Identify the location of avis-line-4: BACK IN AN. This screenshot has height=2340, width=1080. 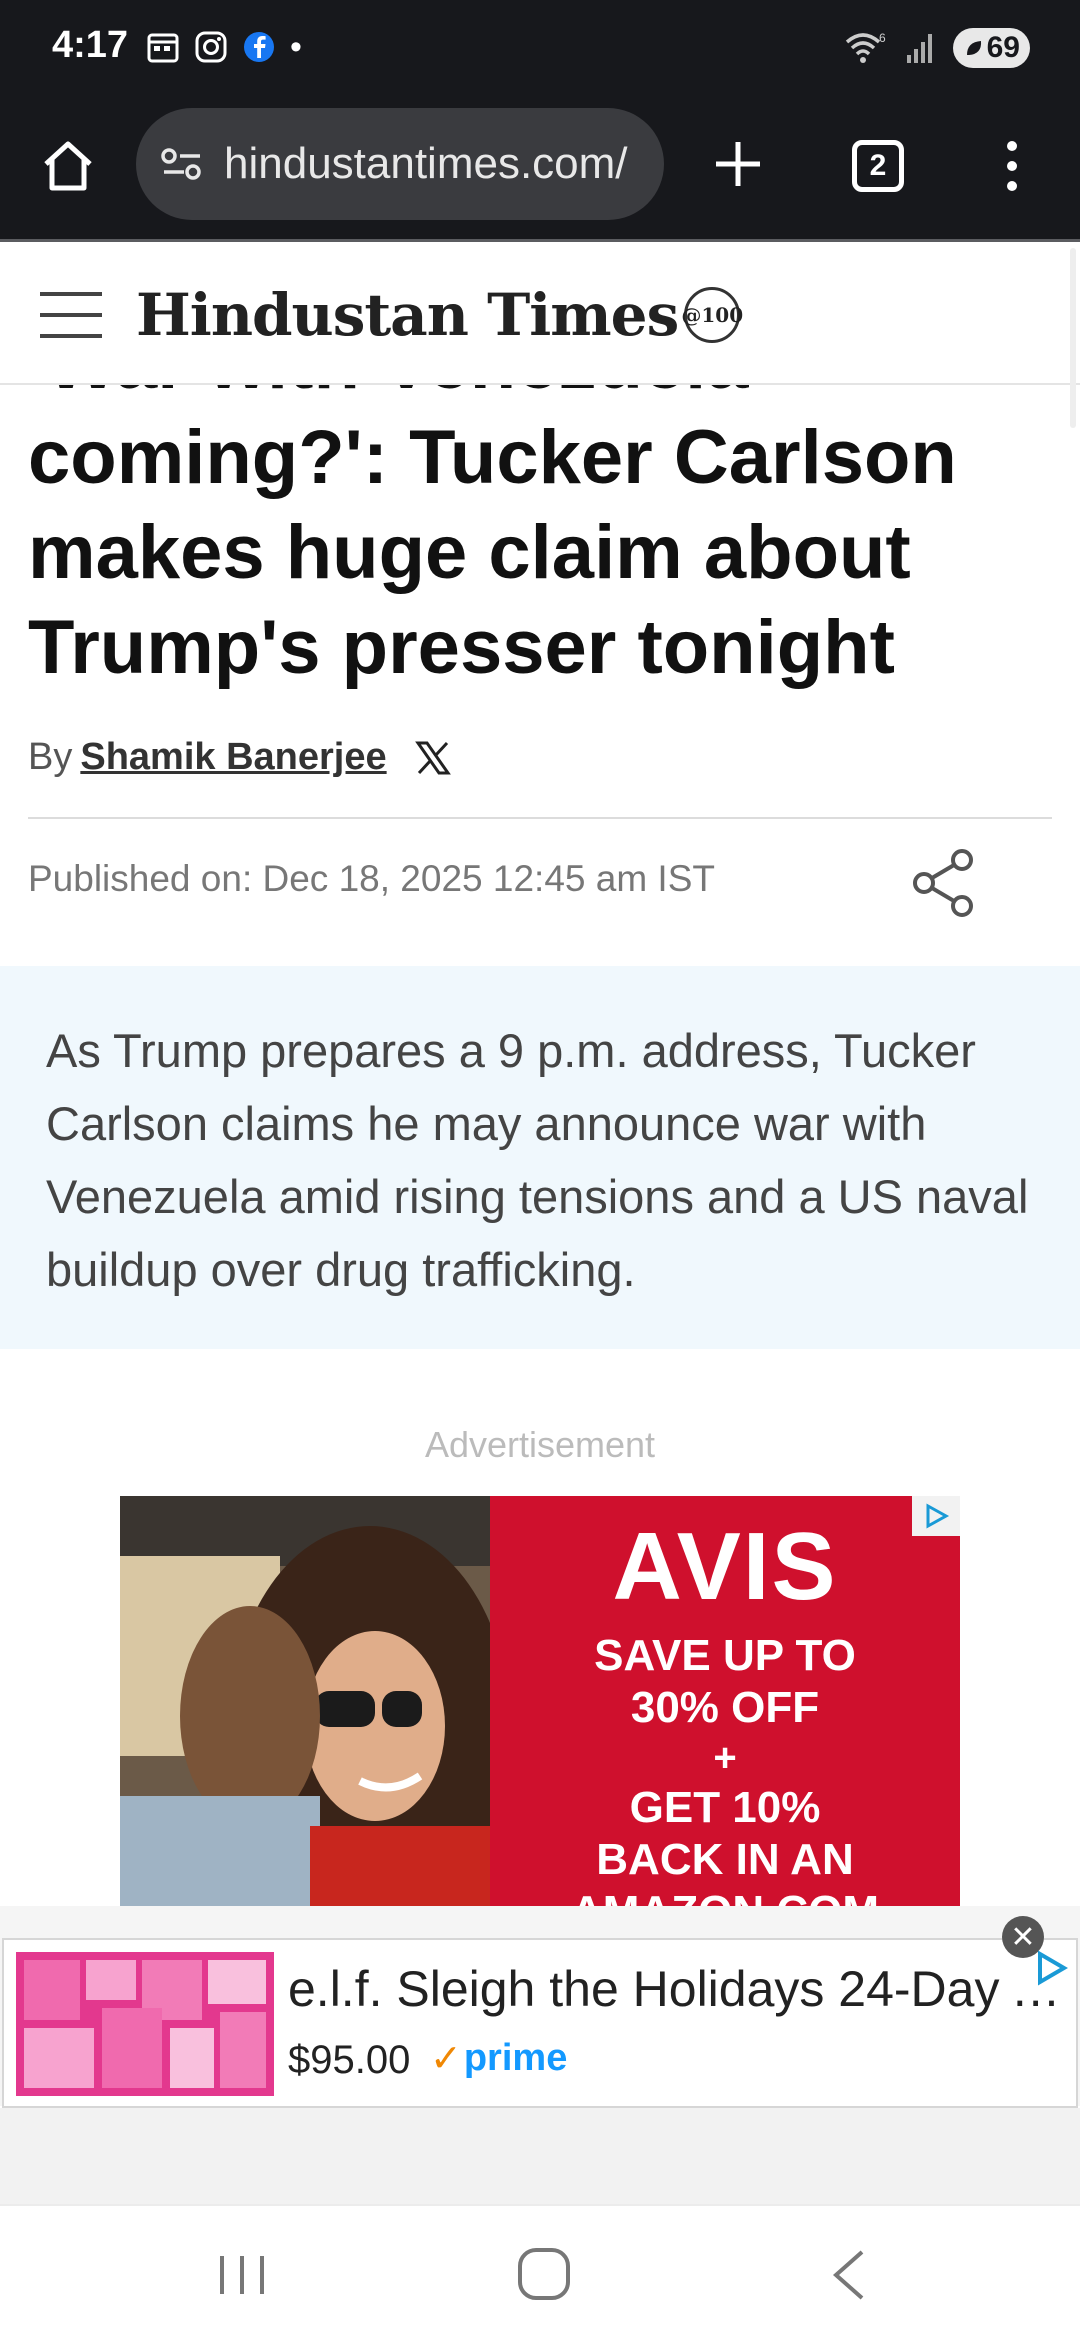
(725, 1859).